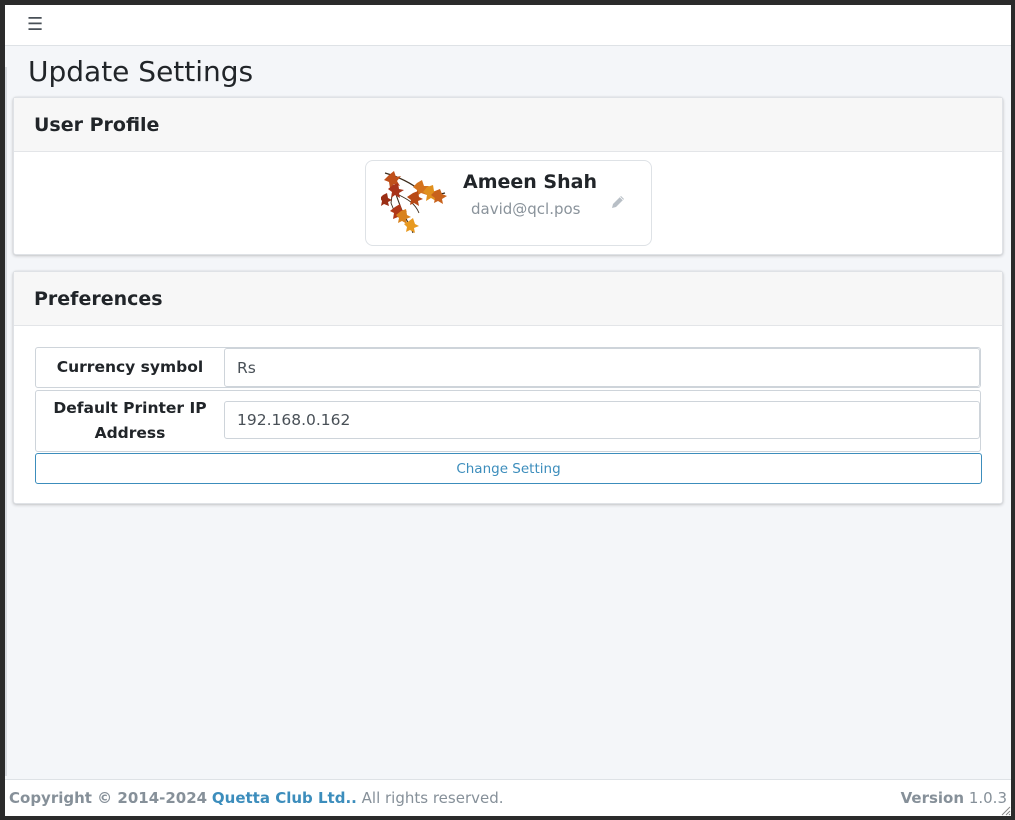 This screenshot has height=820, width=1015. Describe the element at coordinates (141, 71) in the screenshot. I see `page-title: Update Settings` at that location.